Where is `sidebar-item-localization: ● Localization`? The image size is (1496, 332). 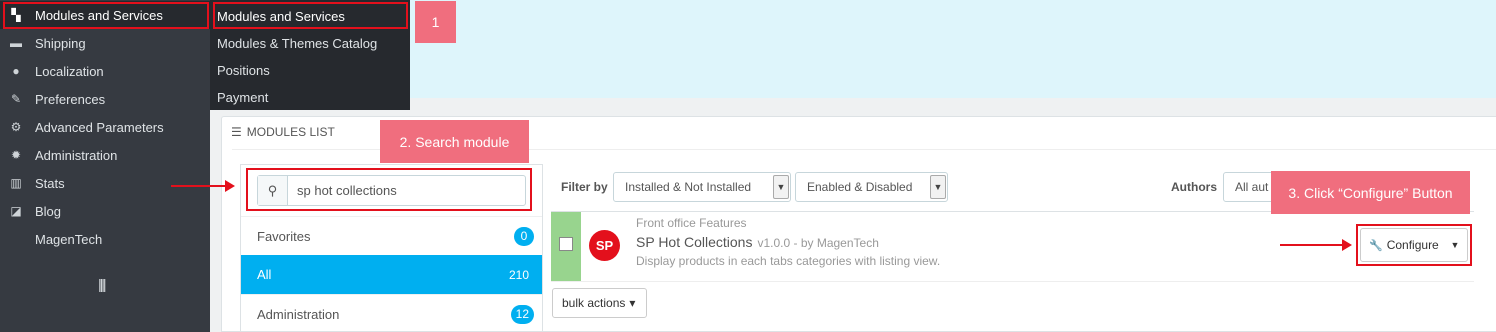 sidebar-item-localization: ● Localization is located at coordinates (105, 71).